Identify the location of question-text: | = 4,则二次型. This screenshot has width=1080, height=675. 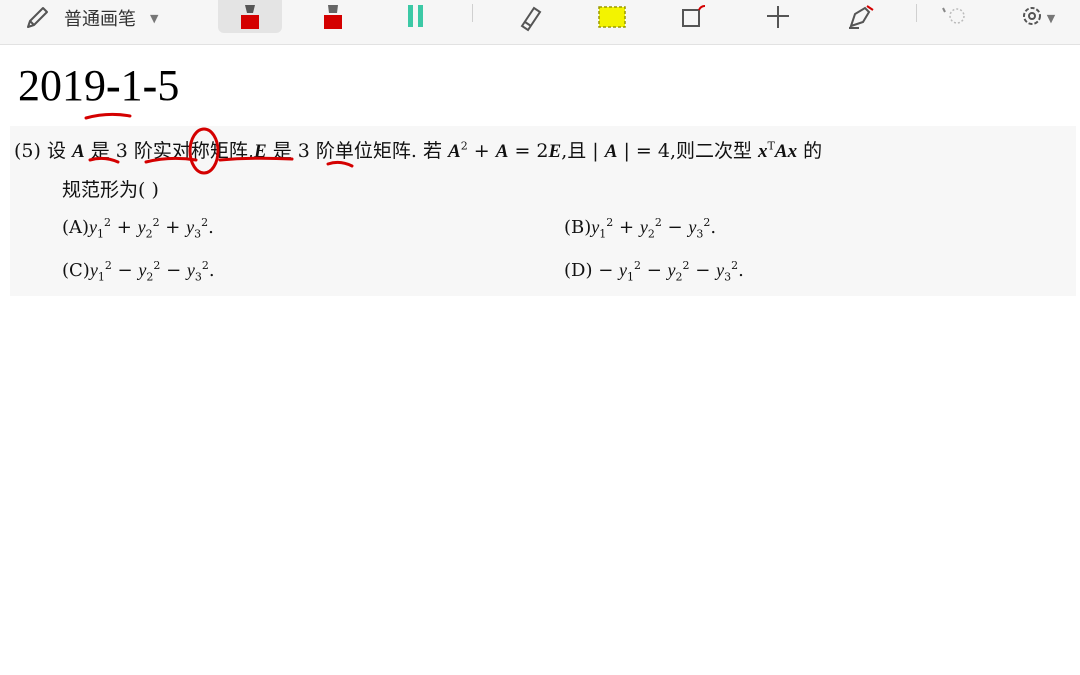
(687, 151).